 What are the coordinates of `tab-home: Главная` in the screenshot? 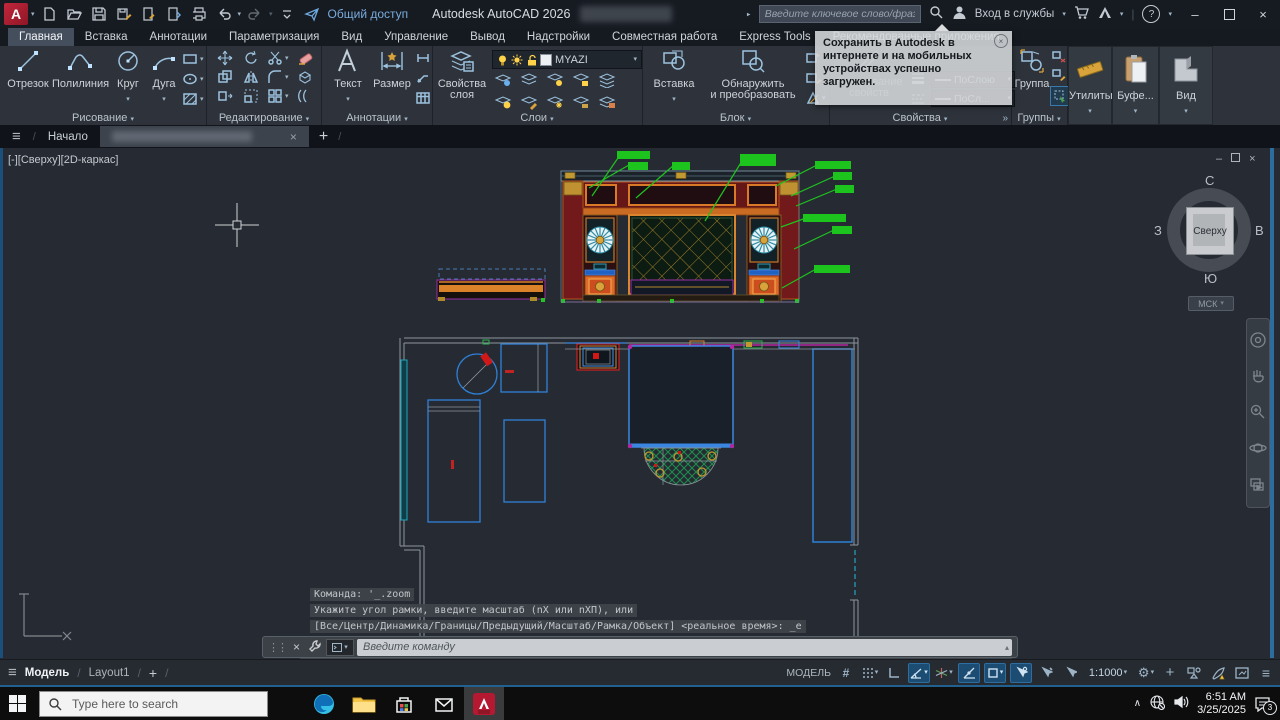 It's located at (41, 37).